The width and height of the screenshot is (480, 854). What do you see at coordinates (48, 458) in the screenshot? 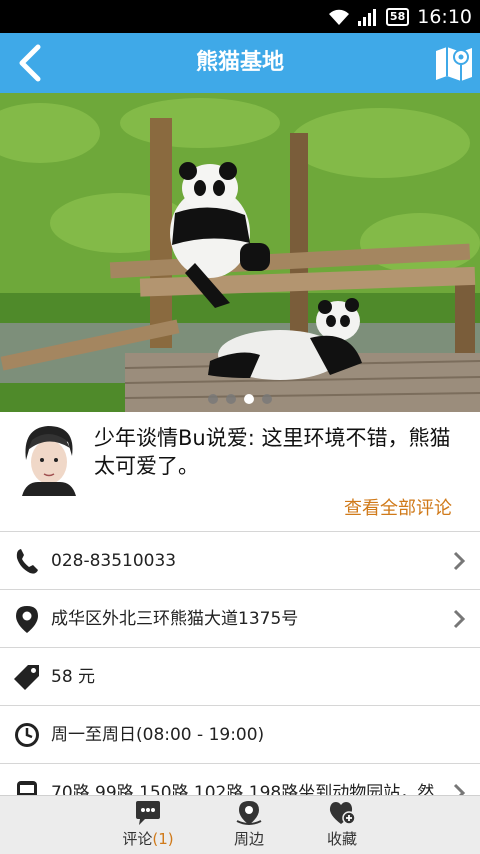
I see `avatar` at bounding box center [48, 458].